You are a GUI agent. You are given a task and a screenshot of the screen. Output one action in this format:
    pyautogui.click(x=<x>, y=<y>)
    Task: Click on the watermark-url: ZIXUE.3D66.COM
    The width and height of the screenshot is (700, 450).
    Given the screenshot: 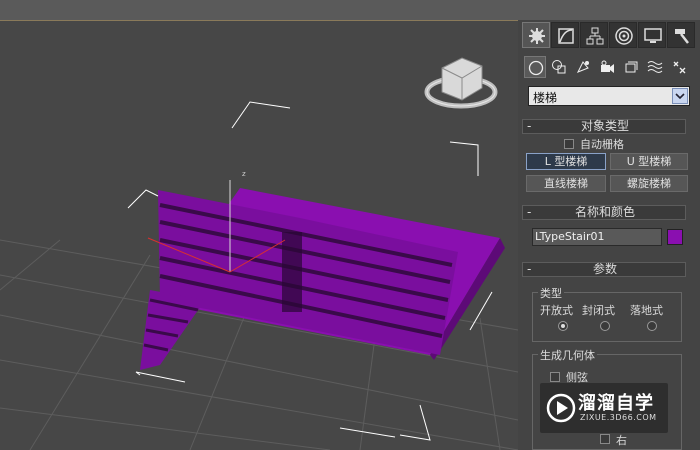 What is the action you would take?
    pyautogui.click(x=618, y=417)
    